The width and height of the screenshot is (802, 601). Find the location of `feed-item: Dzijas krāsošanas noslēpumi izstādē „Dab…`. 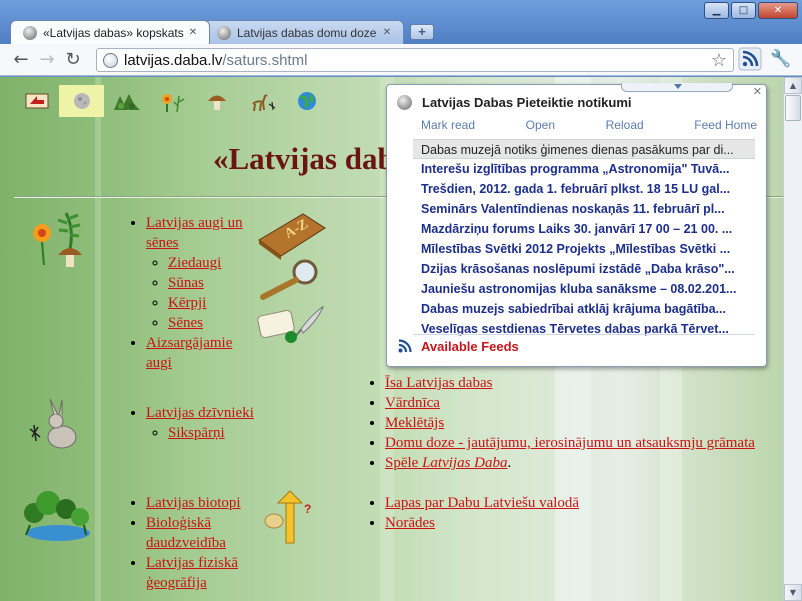

feed-item: Dzijas krāsošanas noslēpumi izstādē „Dab… is located at coordinates (584, 269).